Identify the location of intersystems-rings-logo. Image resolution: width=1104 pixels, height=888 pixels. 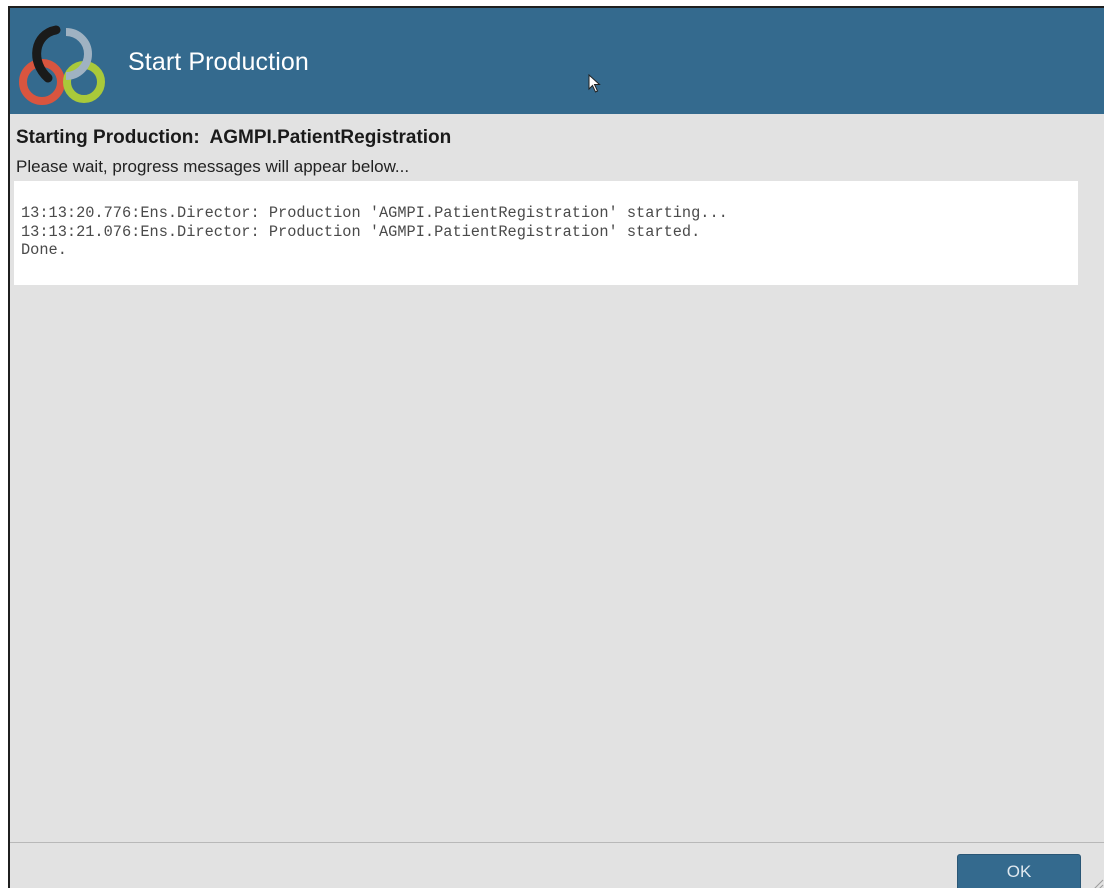
(62, 65).